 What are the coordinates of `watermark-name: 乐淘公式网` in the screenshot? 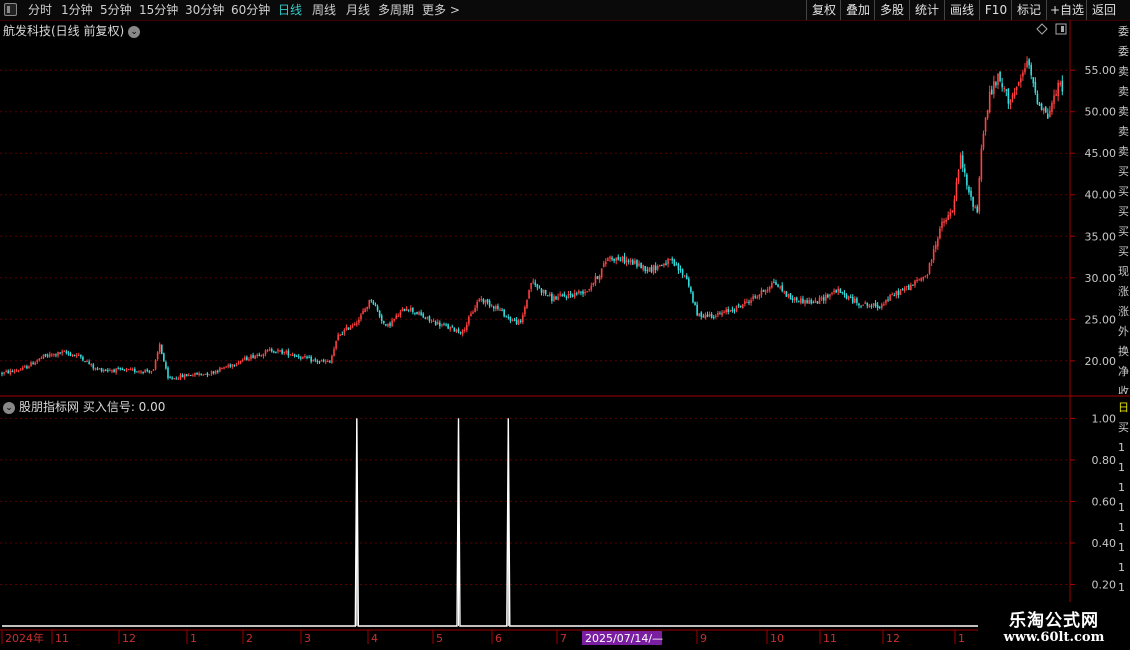 It's located at (1054, 621).